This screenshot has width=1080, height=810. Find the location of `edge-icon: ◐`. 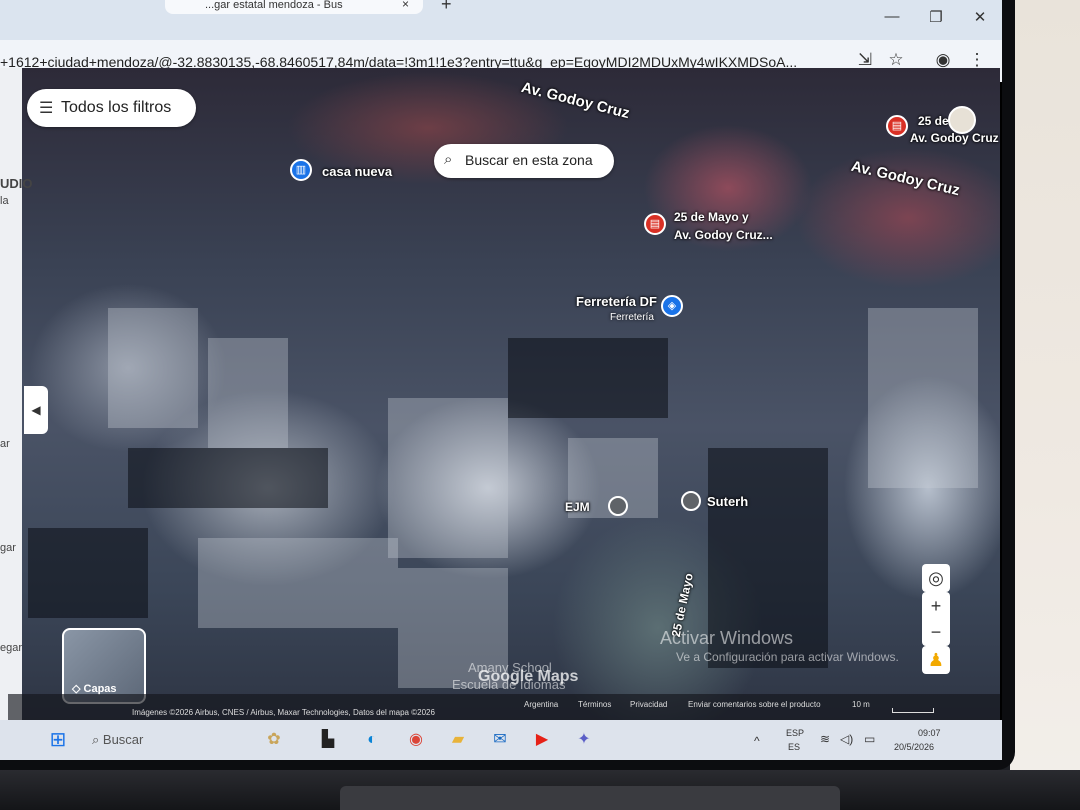

edge-icon: ◐ is located at coordinates (372, 740).